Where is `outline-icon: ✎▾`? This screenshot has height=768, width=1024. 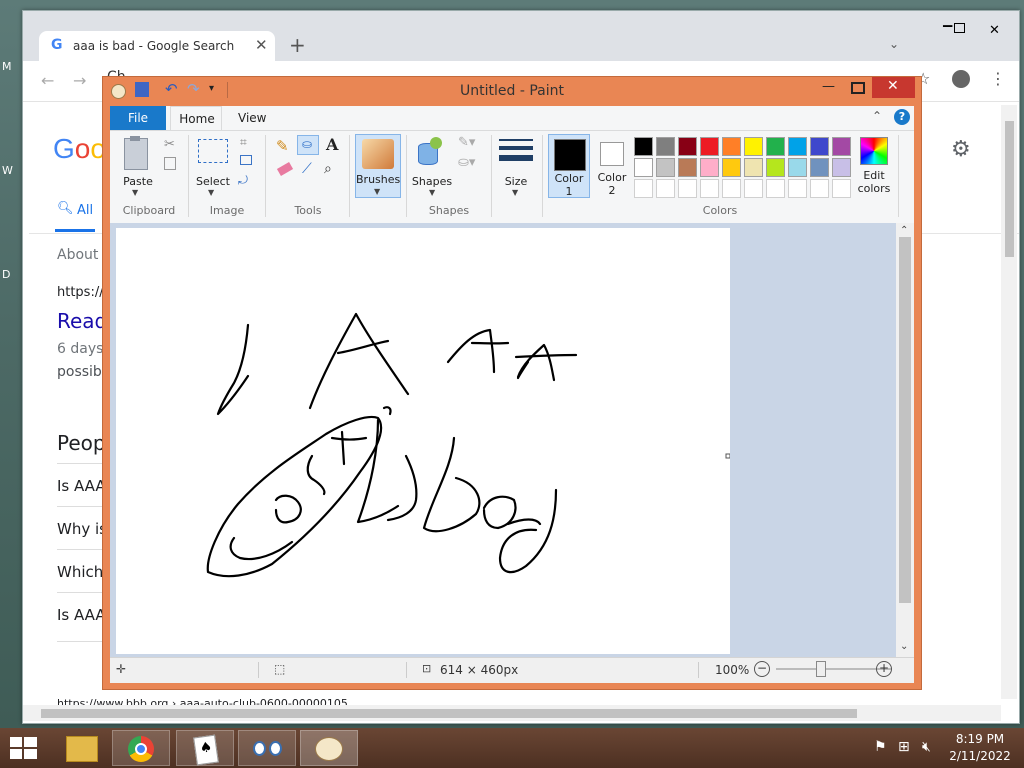 outline-icon: ✎▾ is located at coordinates (466, 142).